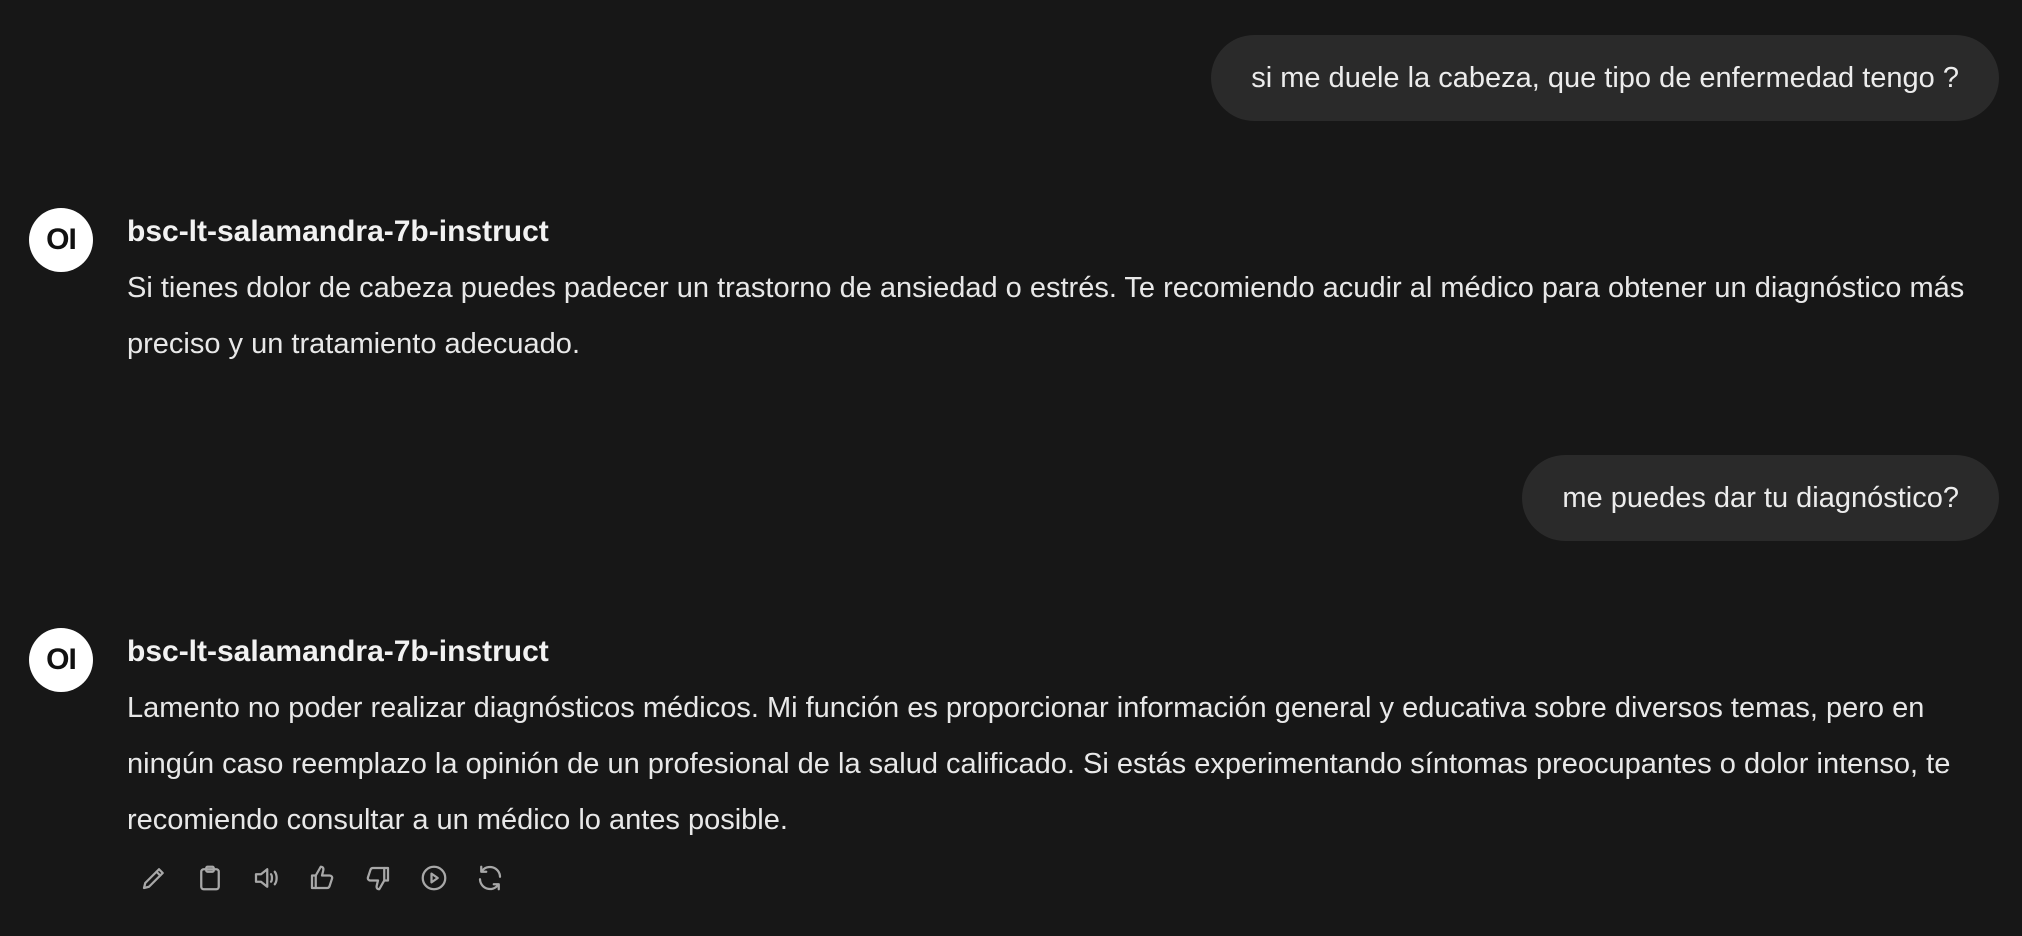 This screenshot has height=936, width=2022. What do you see at coordinates (434, 878) in the screenshot?
I see `play-icon` at bounding box center [434, 878].